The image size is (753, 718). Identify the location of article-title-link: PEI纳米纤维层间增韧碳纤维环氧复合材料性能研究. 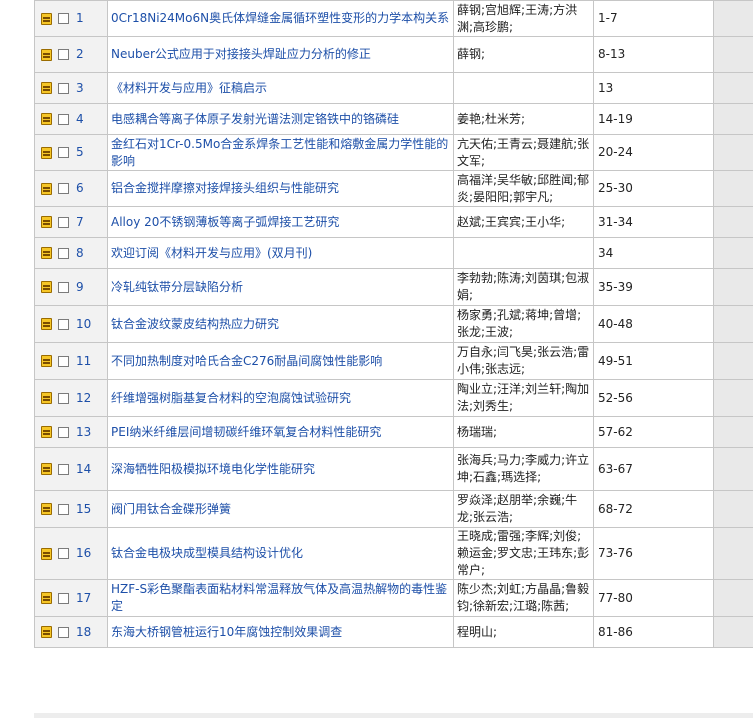
(280, 432).